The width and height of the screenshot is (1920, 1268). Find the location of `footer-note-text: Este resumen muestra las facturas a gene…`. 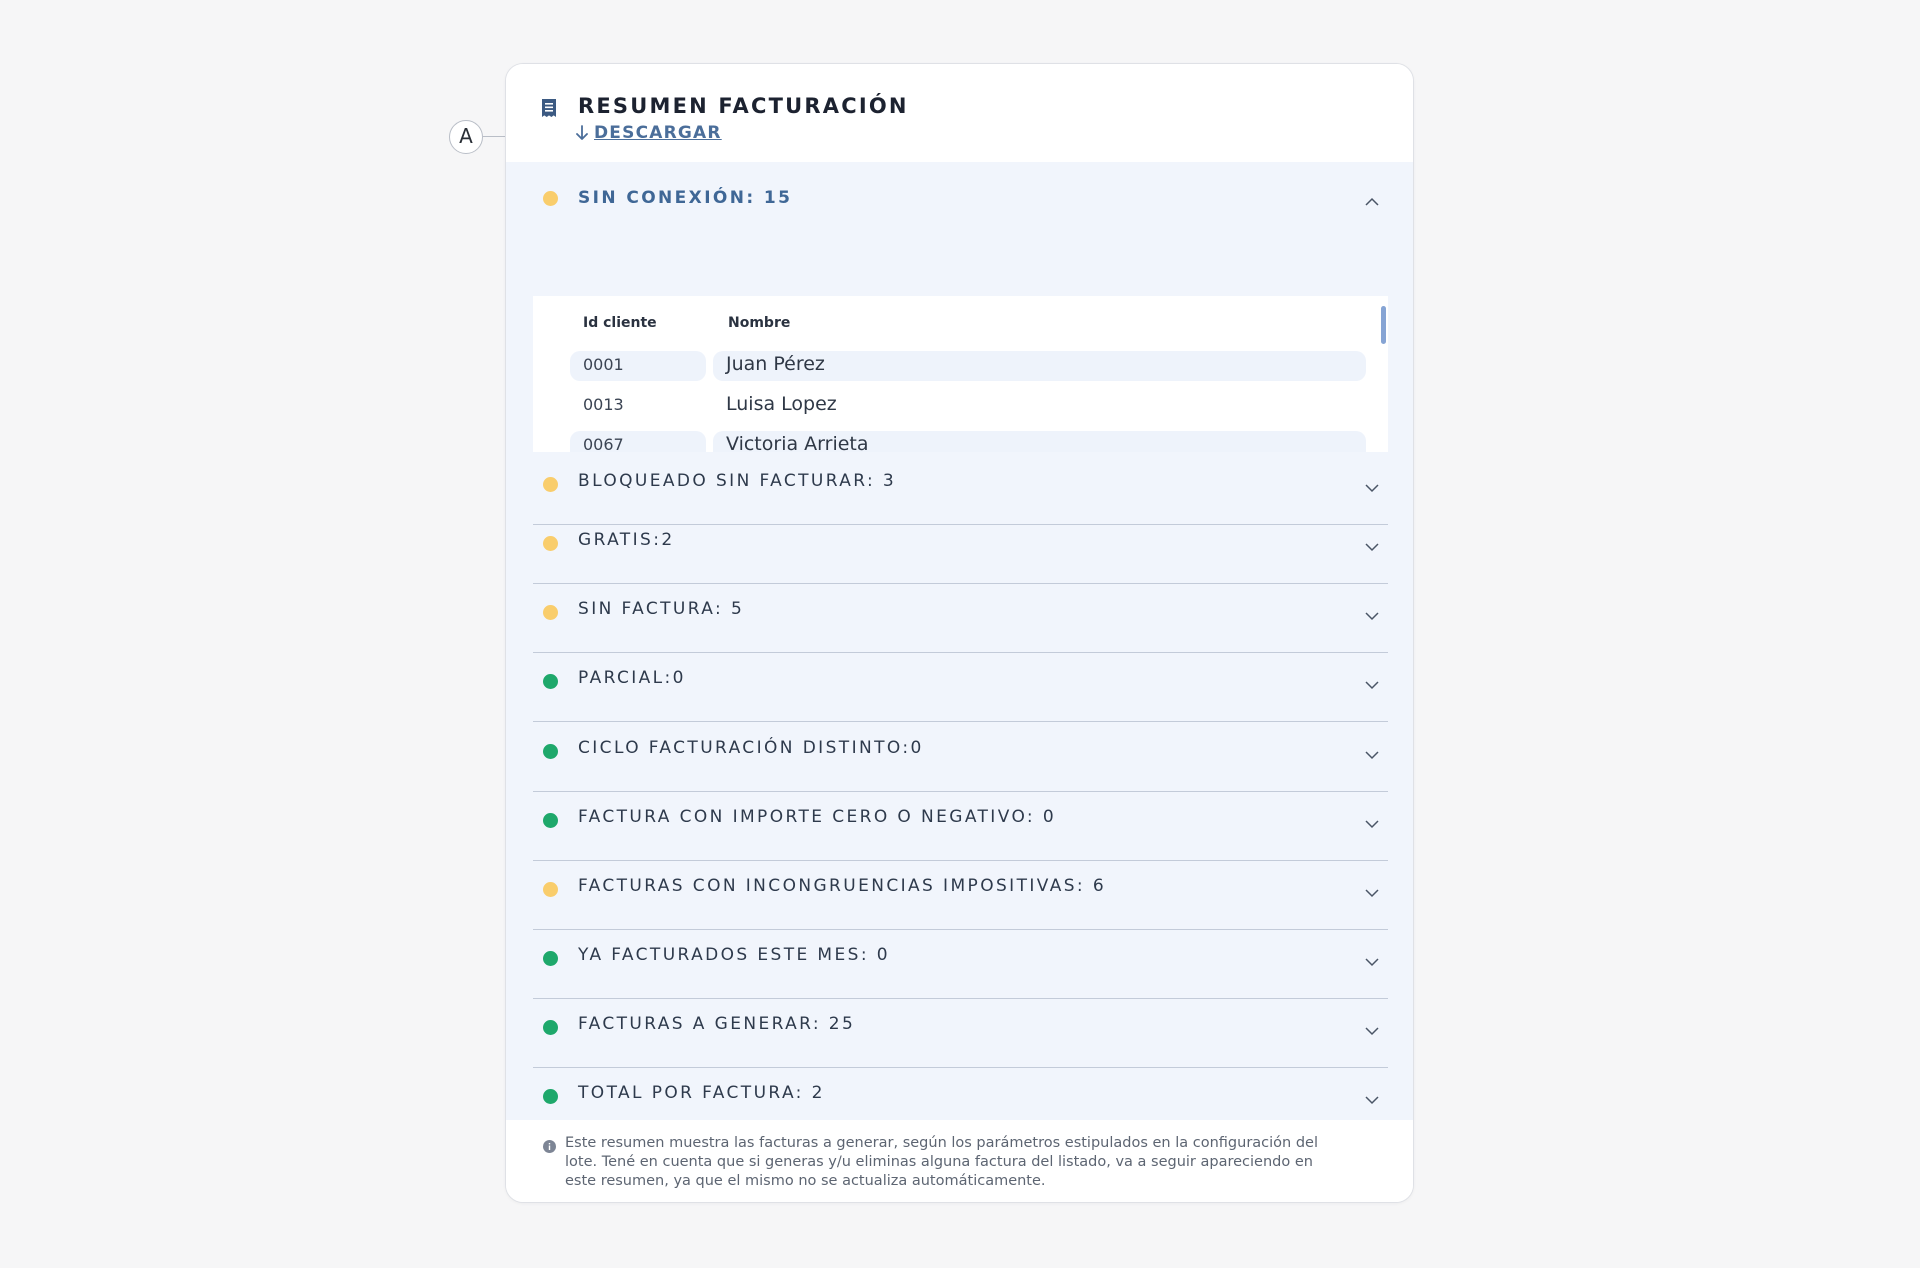

footer-note-text: Este resumen muestra las facturas a gene… is located at coordinates (941, 1162).